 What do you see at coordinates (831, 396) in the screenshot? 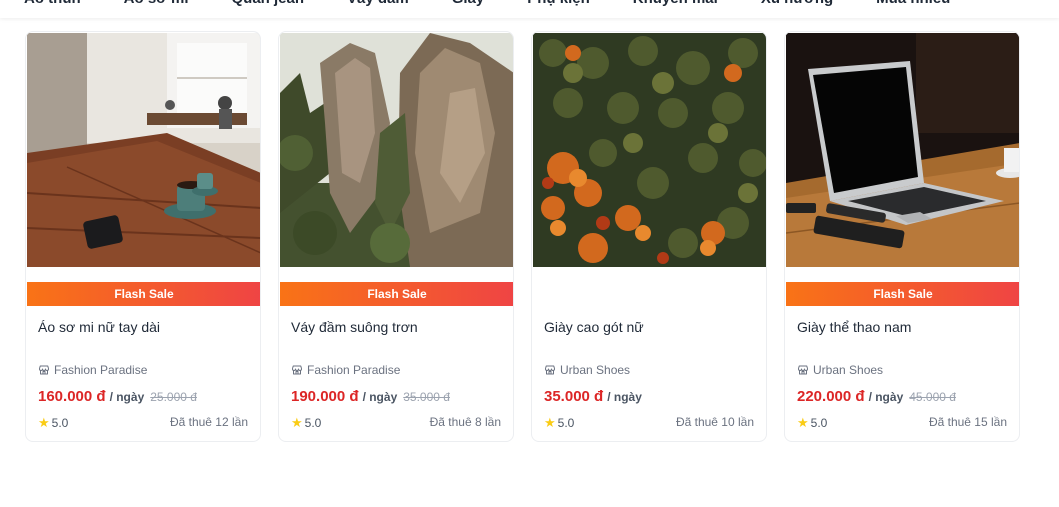
I see `rental-price: 220.000 đ` at bounding box center [831, 396].